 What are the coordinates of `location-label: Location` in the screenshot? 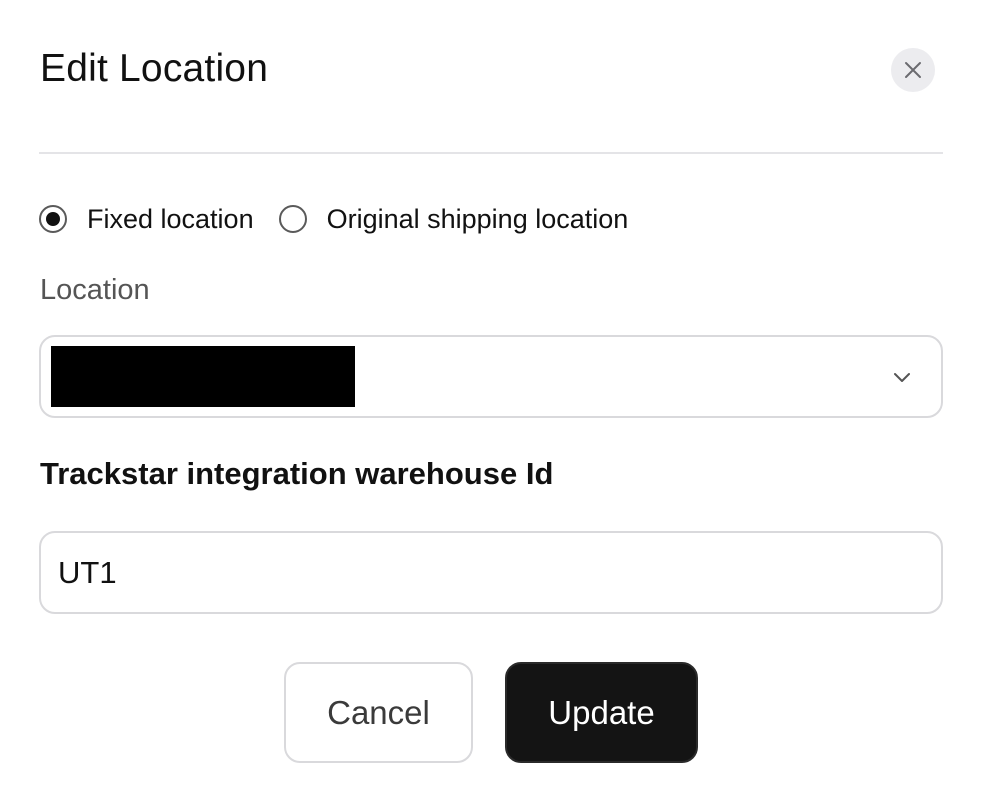 It's located at (95, 290).